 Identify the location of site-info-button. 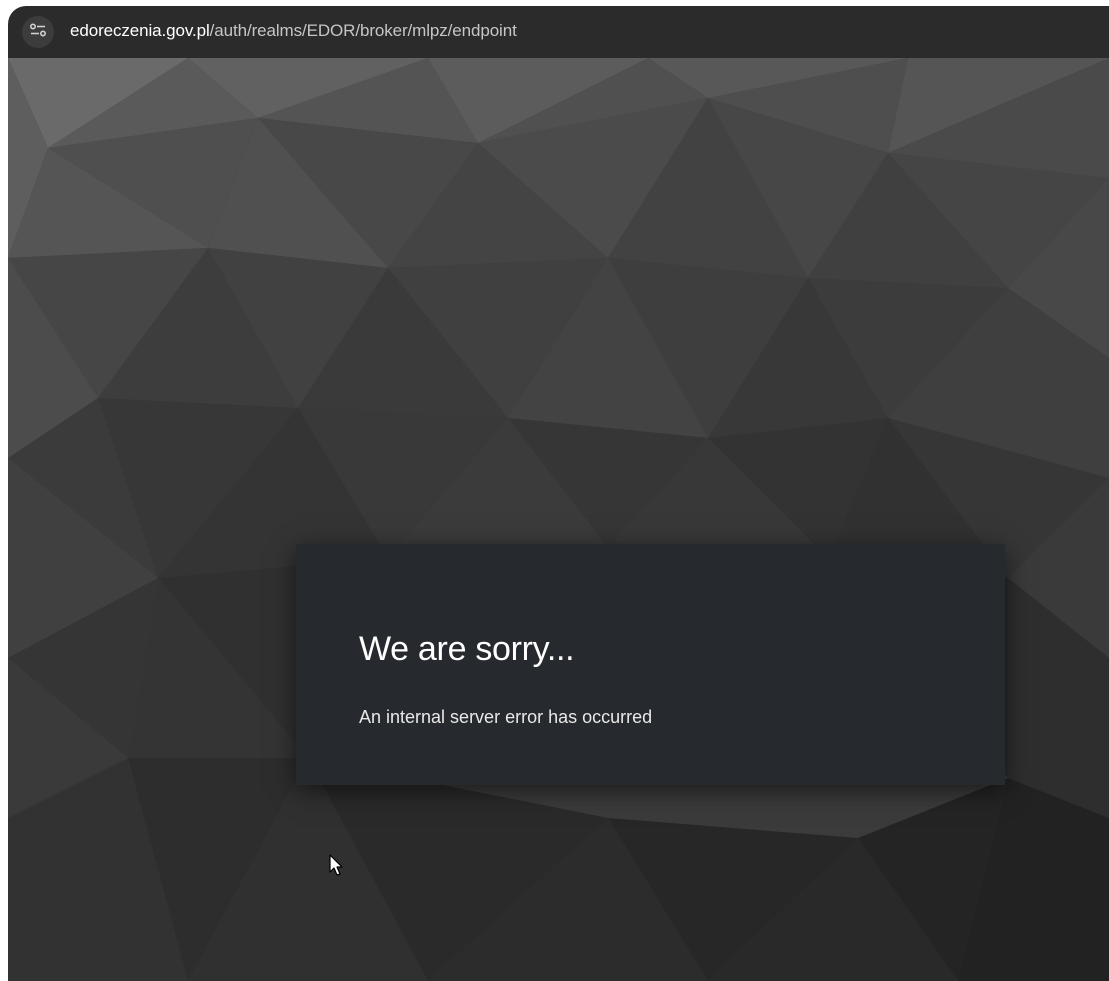
(38, 32).